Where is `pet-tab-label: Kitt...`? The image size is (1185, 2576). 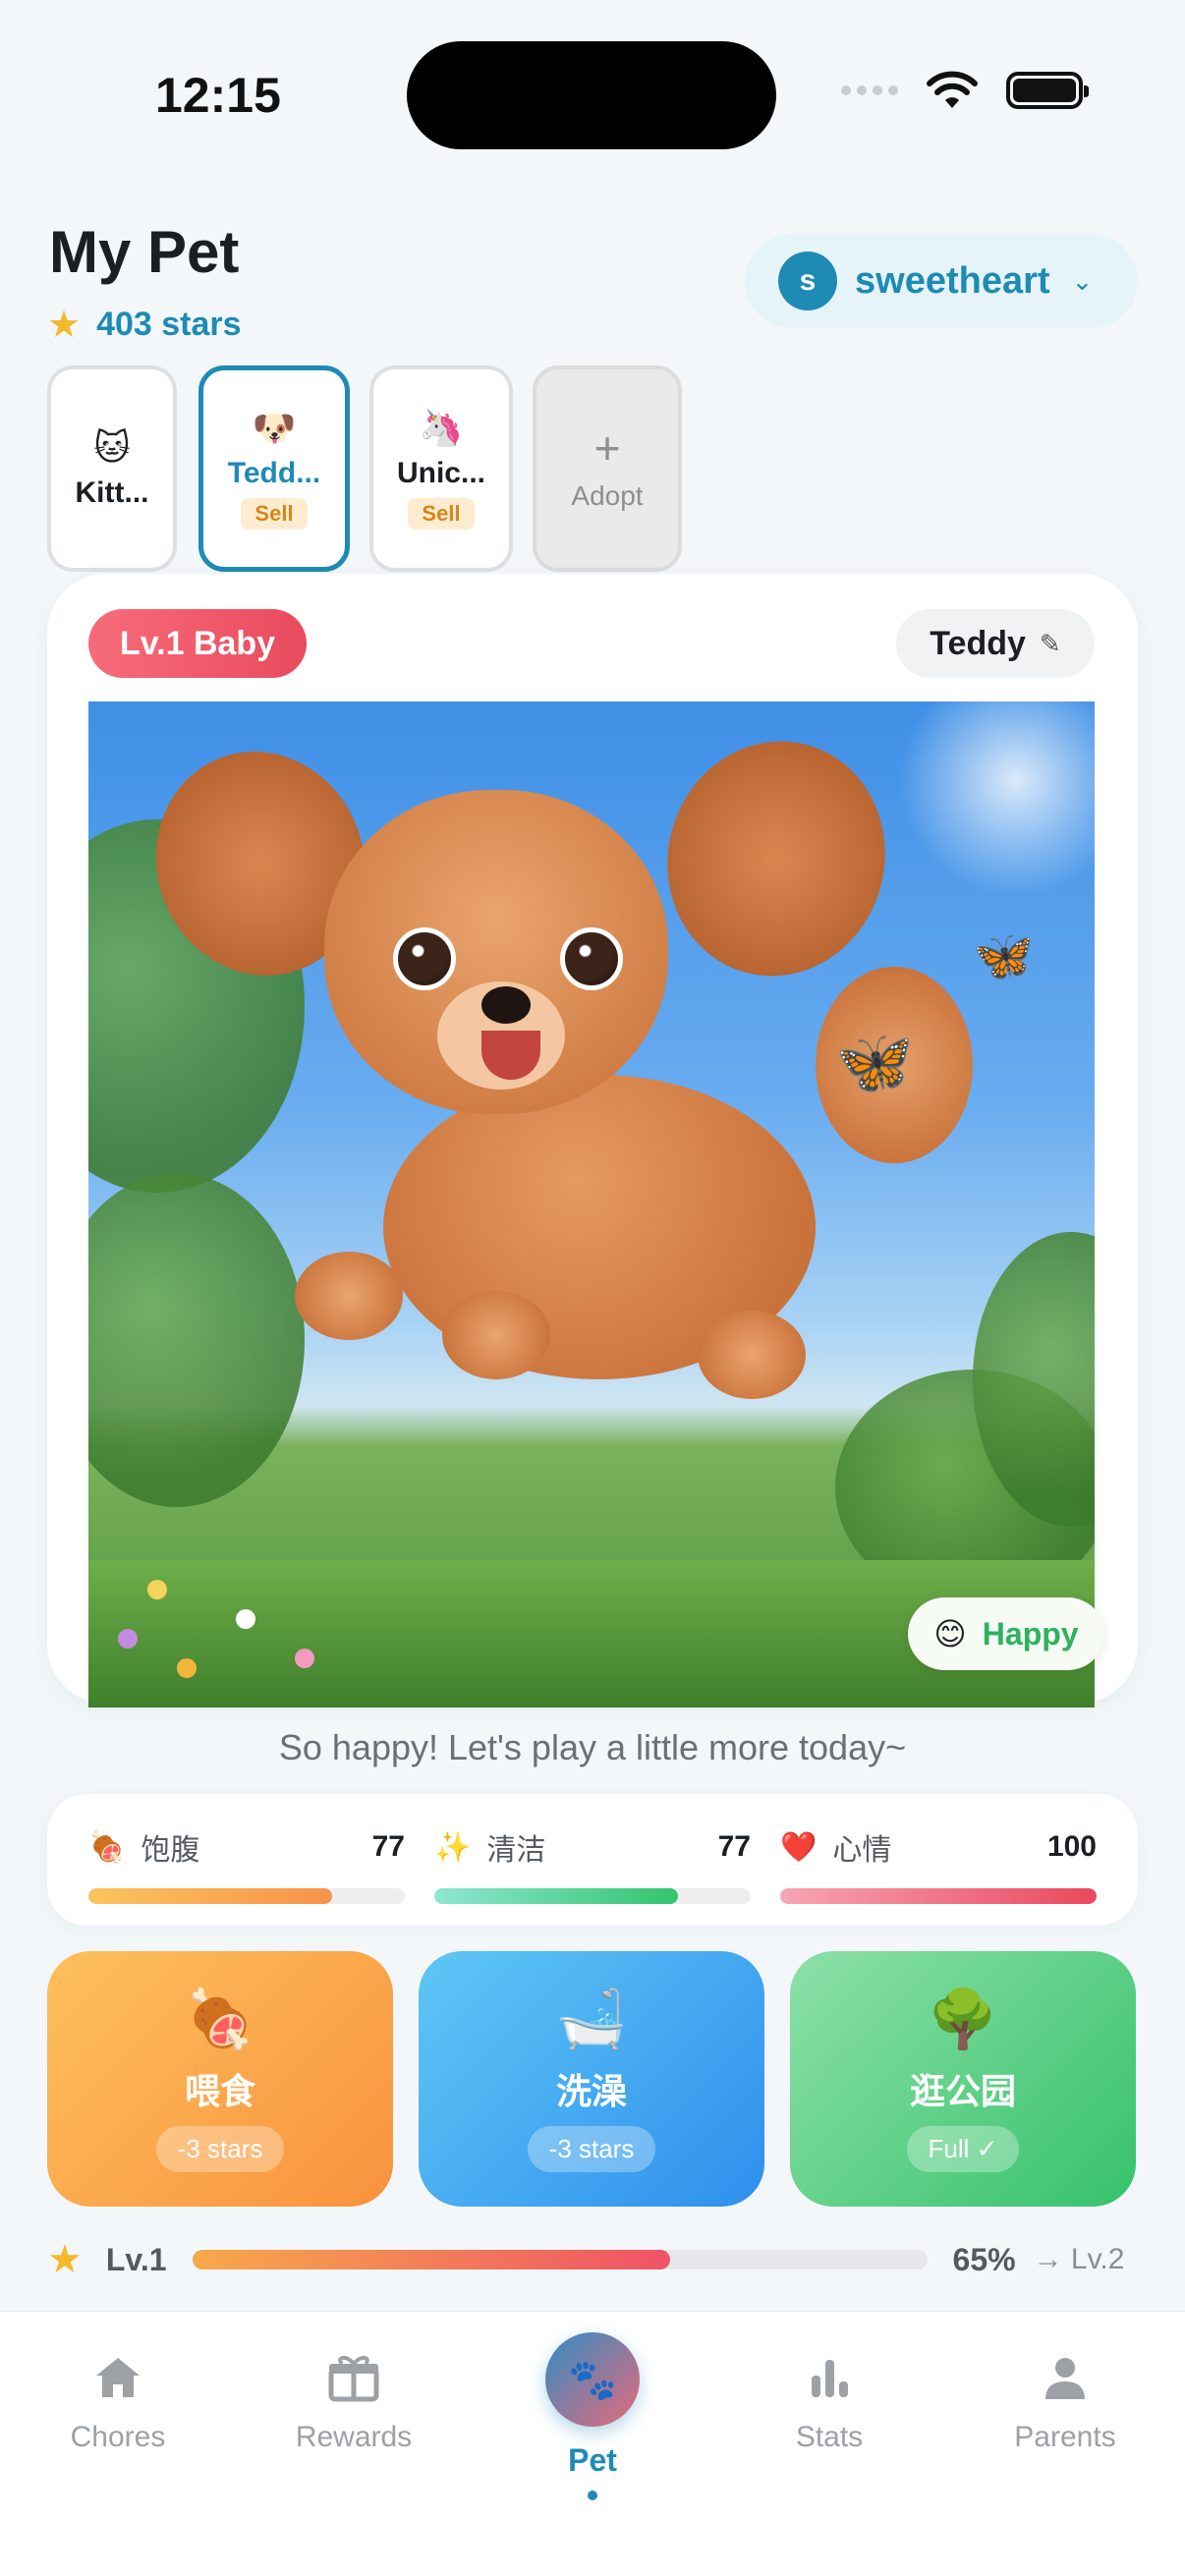
pet-tab-label: Kitt... is located at coordinates (112, 492).